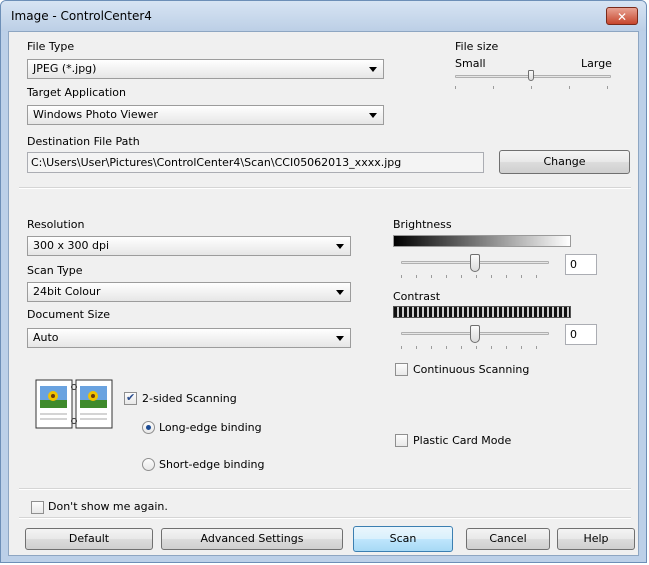 The image size is (649, 565). Describe the element at coordinates (83, 141) in the screenshot. I see `destination-path-label: Destination File Path` at that location.